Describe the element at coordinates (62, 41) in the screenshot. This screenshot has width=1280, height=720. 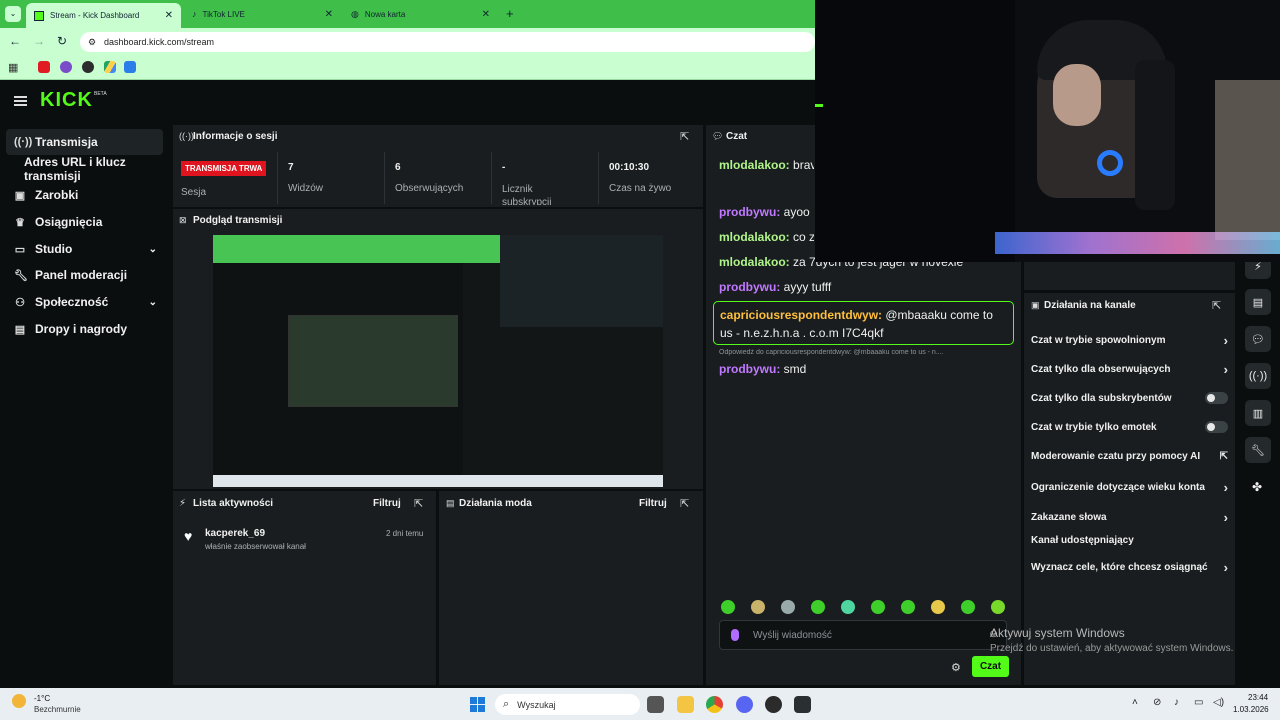
I see `reload-icon: ↻` at that location.